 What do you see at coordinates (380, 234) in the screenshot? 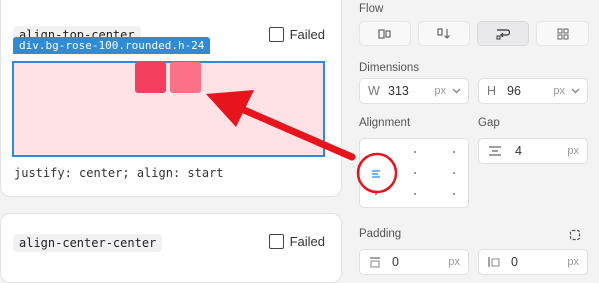
I see `padding-section-title: Padding` at bounding box center [380, 234].